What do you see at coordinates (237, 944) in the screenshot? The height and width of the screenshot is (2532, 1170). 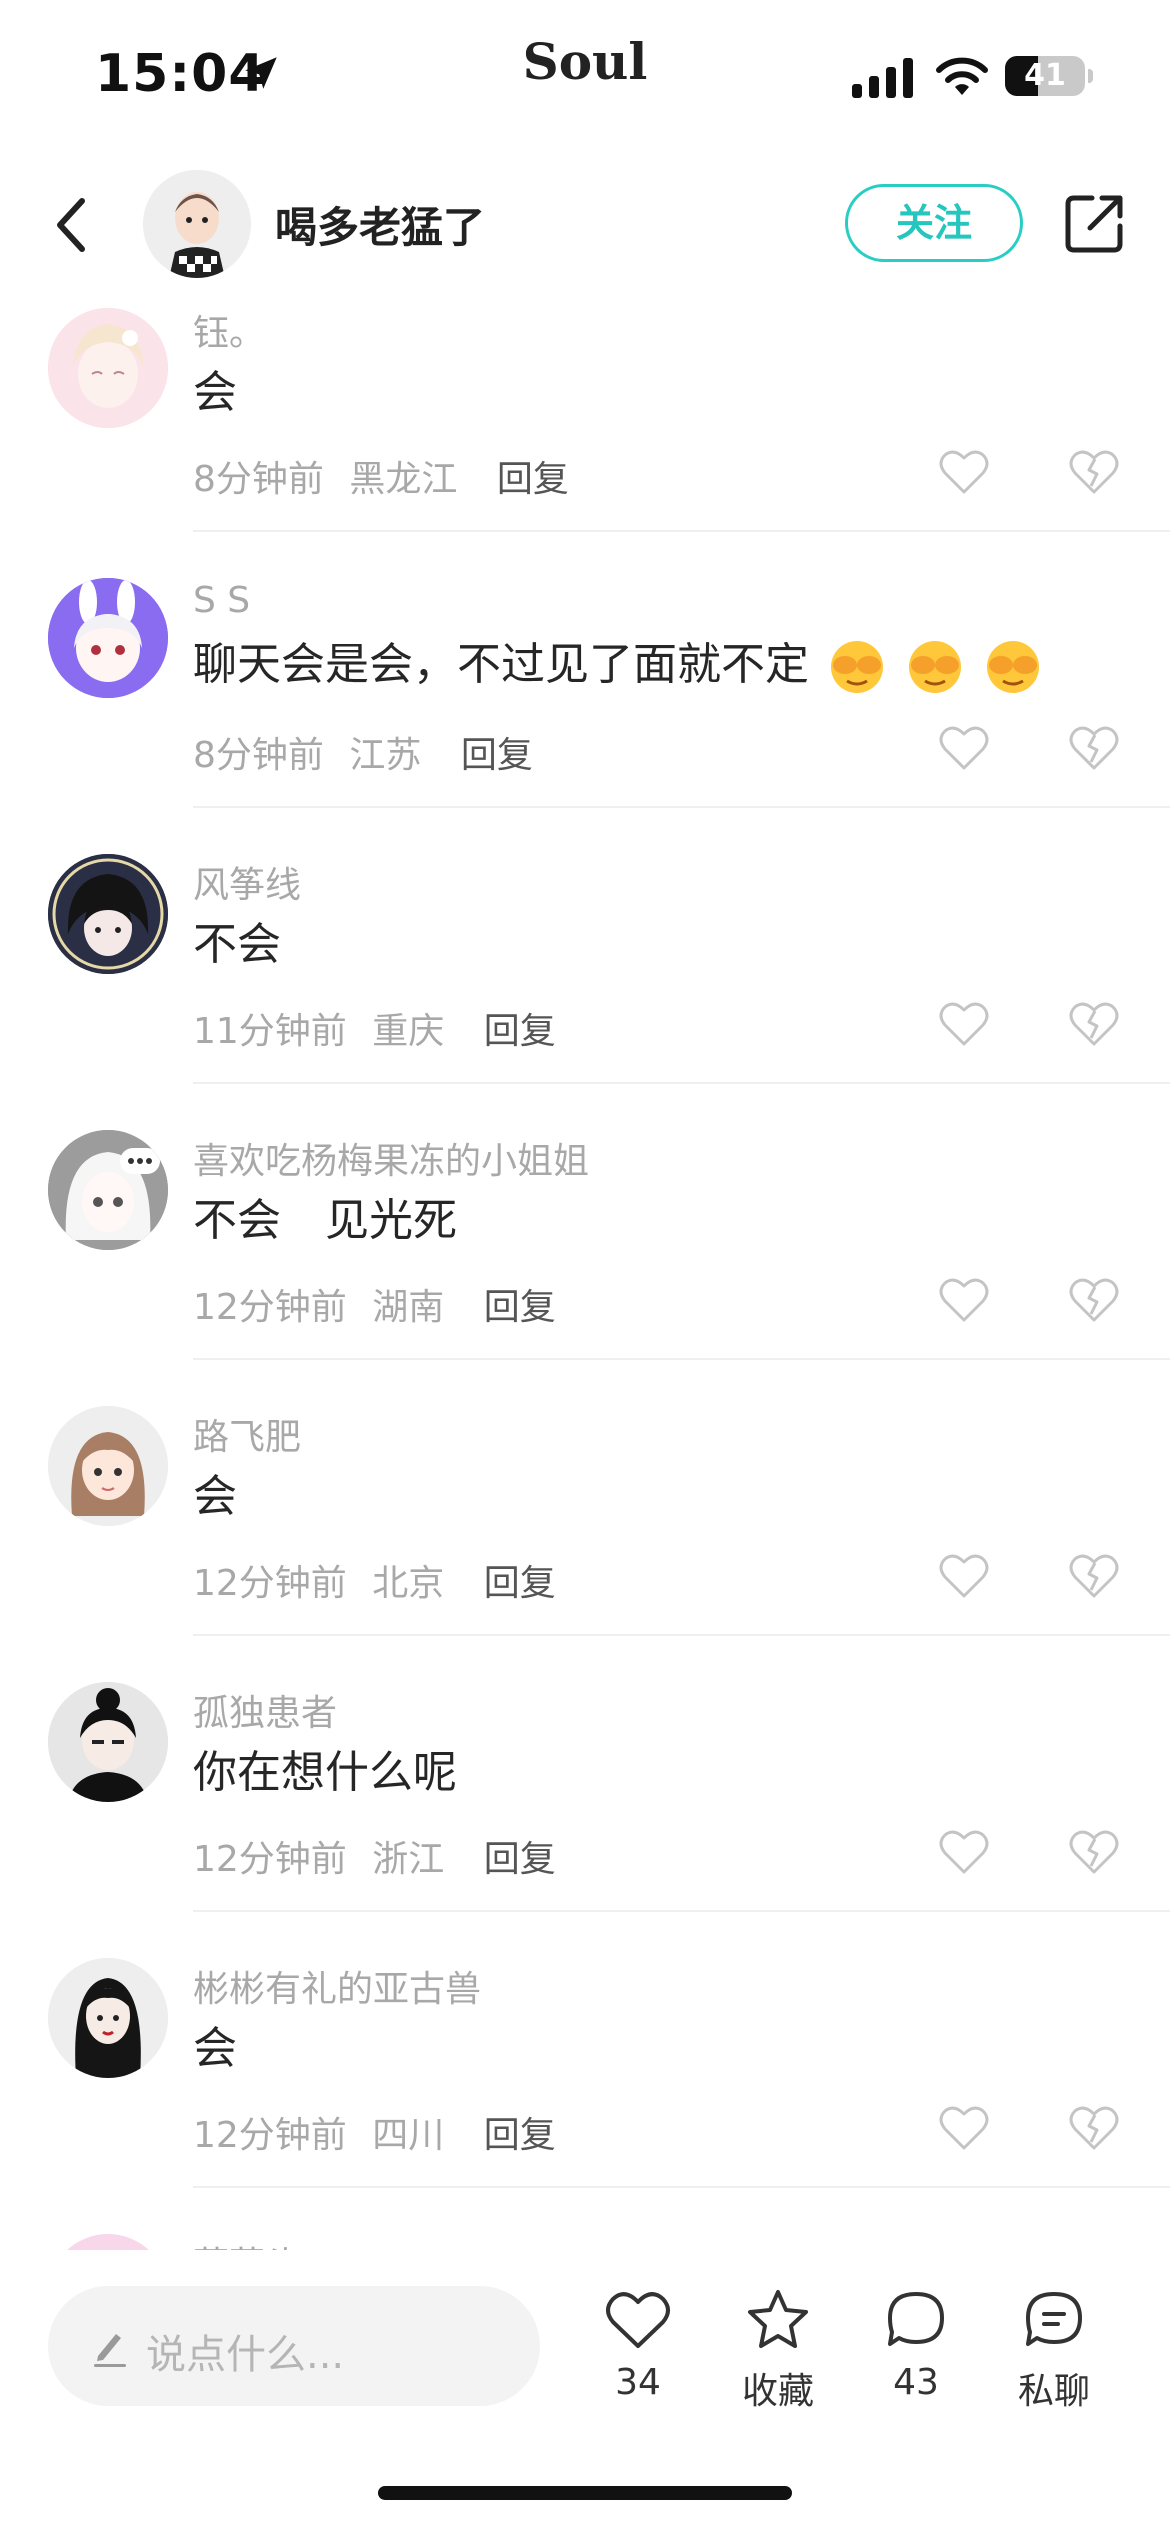 I see `comment-content: 不会` at bounding box center [237, 944].